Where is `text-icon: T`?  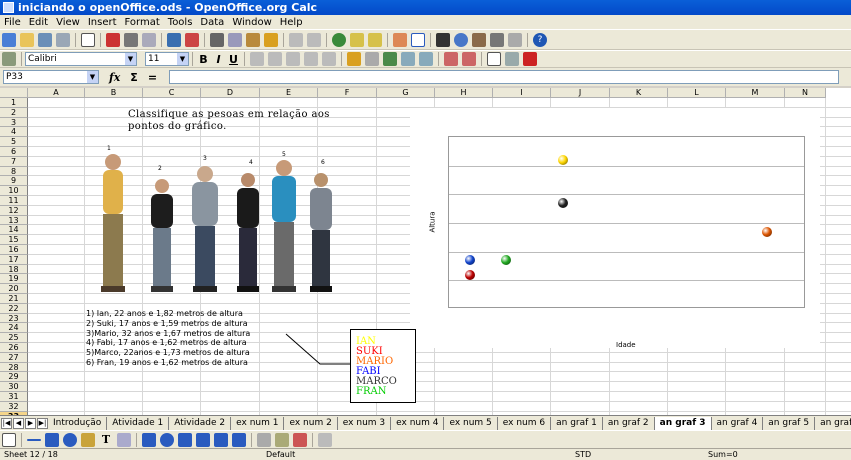
text-icon: T is located at coordinates (106, 440).